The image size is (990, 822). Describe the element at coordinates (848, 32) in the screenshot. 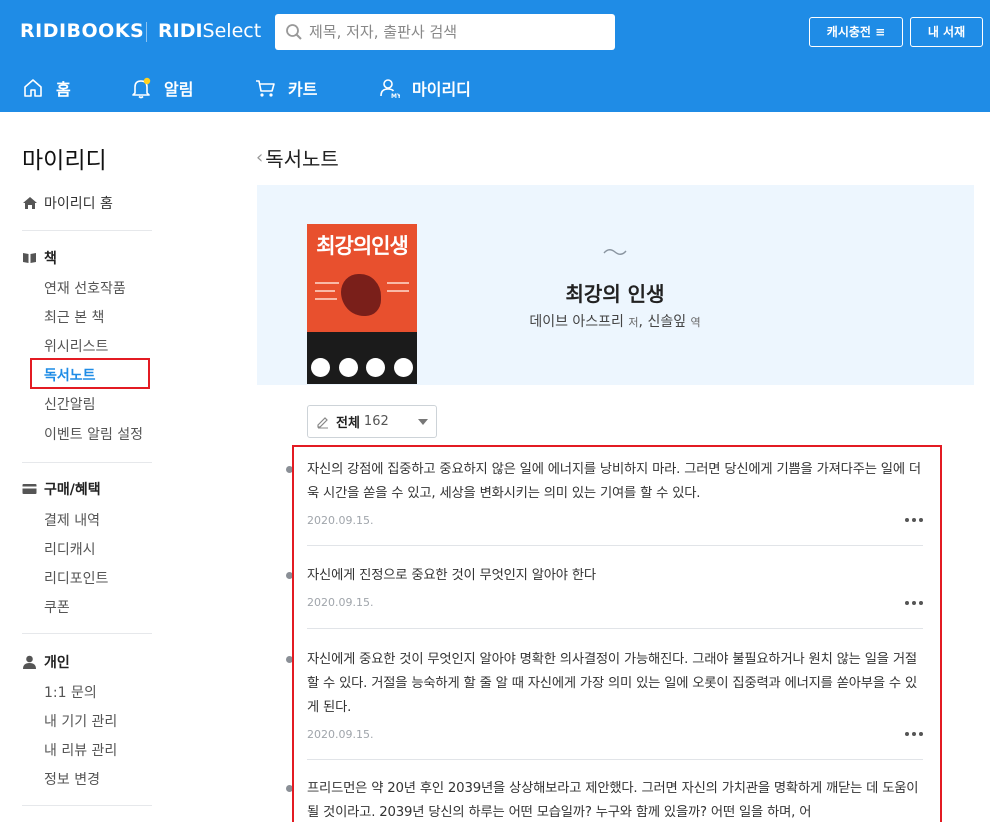

I see `cash-charge-label: 캐시충전` at that location.